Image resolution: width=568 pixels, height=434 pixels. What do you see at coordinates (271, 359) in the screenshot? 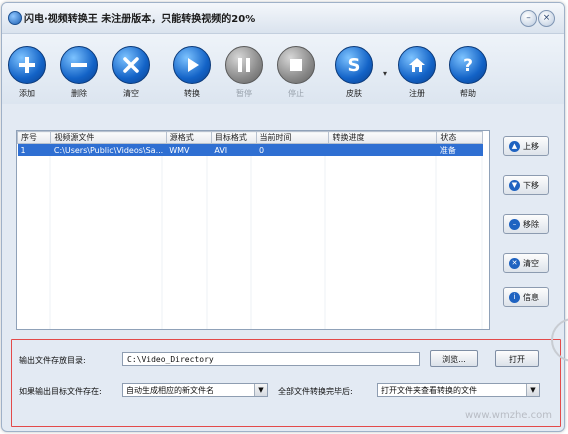
I see `output-dir-field: C:\Video_Directory` at bounding box center [271, 359].